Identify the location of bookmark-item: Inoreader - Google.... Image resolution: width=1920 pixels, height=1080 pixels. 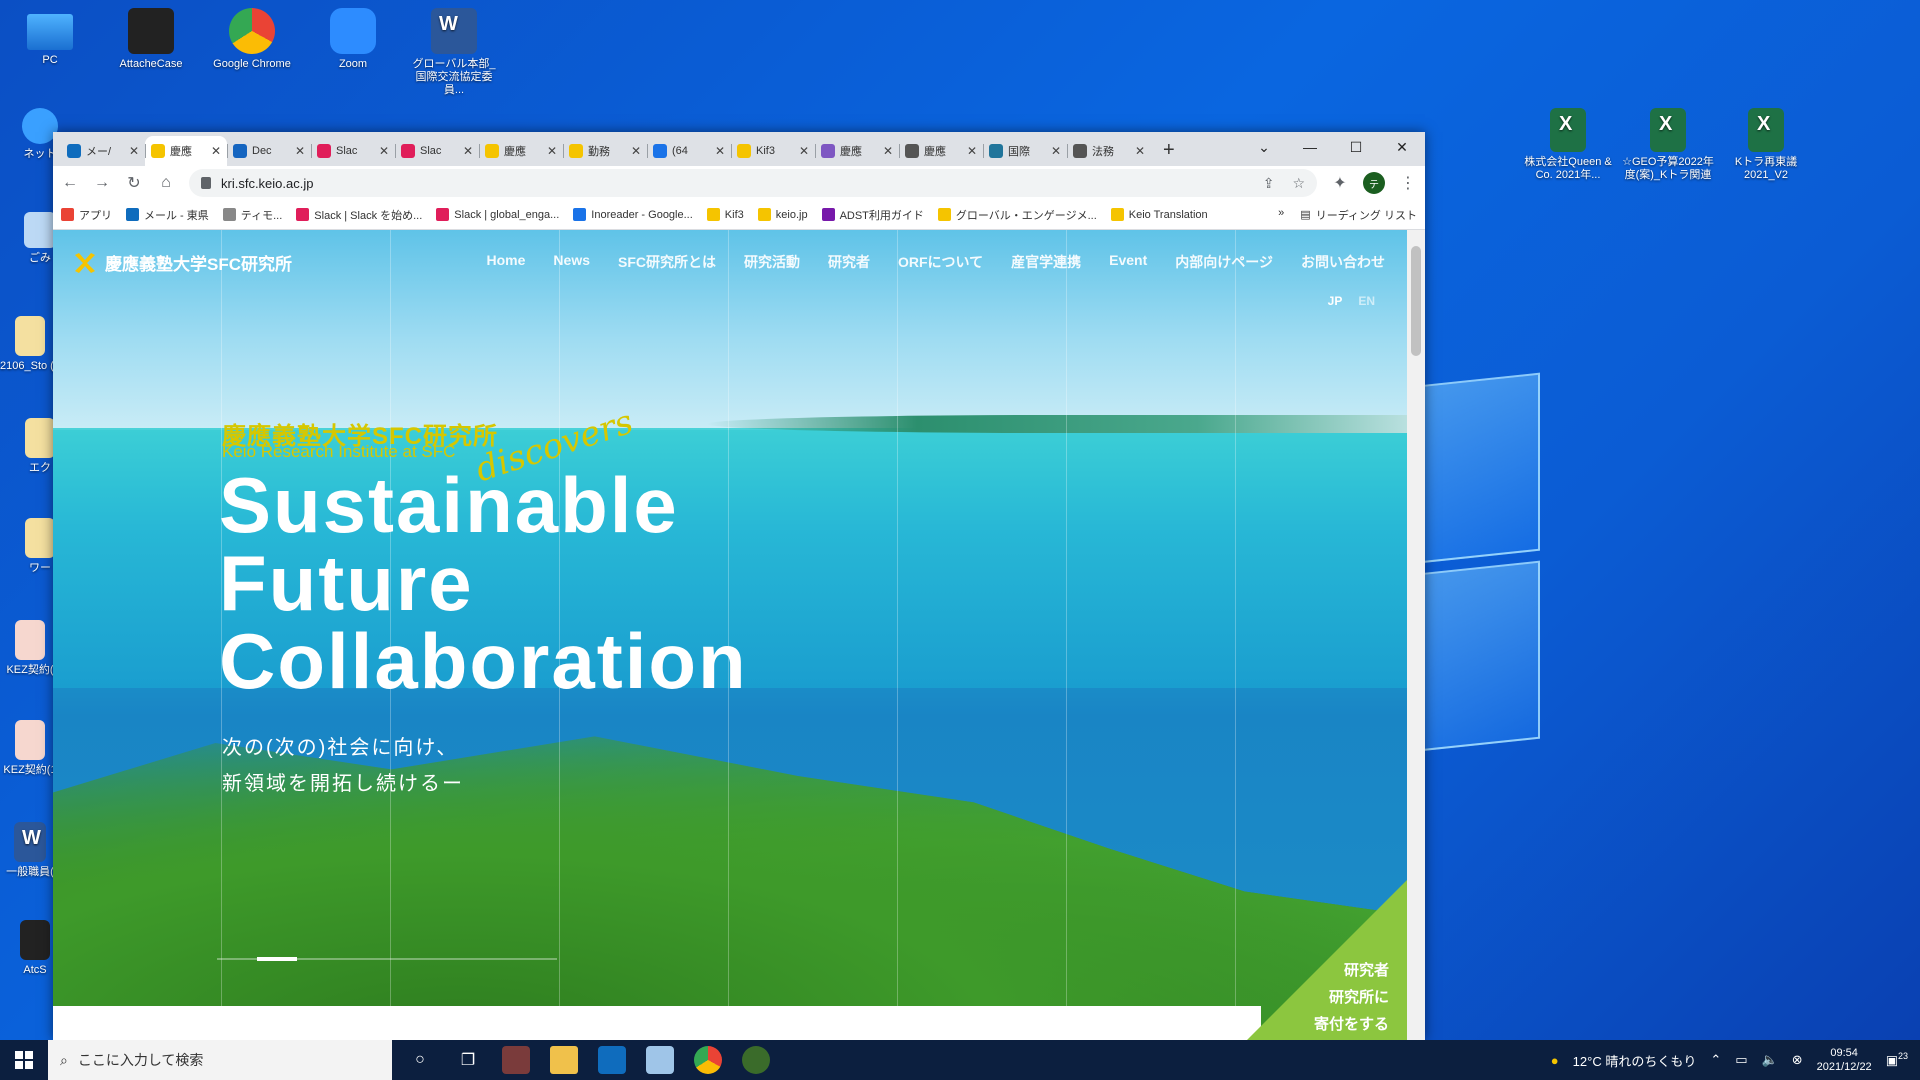
(633, 215).